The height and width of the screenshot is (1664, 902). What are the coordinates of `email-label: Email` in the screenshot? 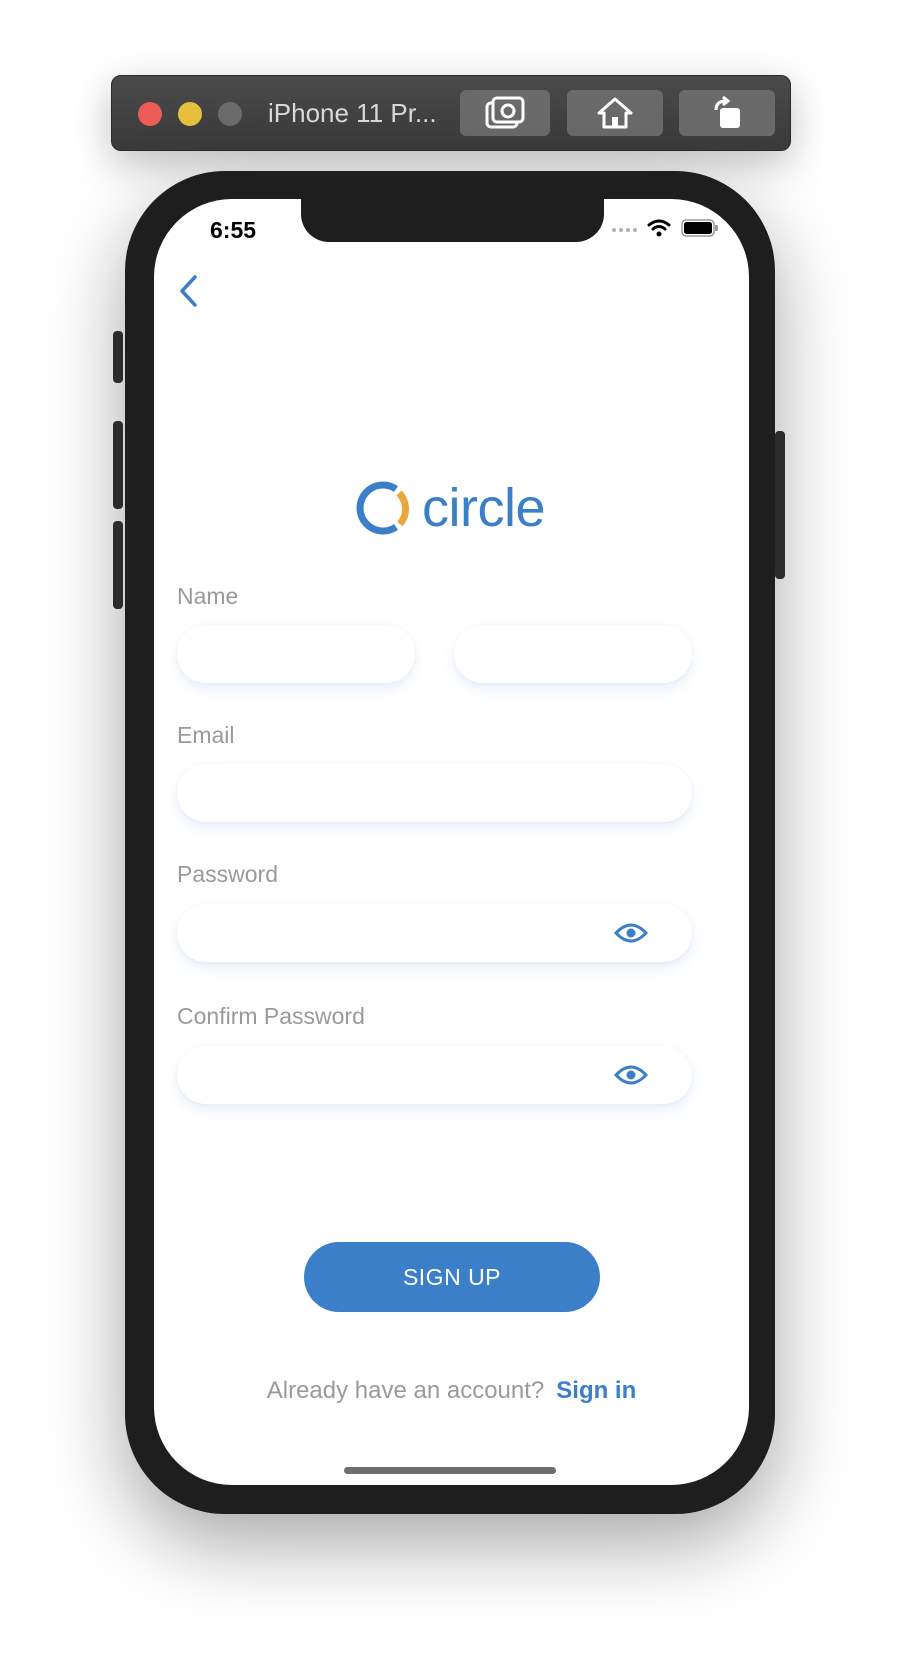 It's located at (206, 735).